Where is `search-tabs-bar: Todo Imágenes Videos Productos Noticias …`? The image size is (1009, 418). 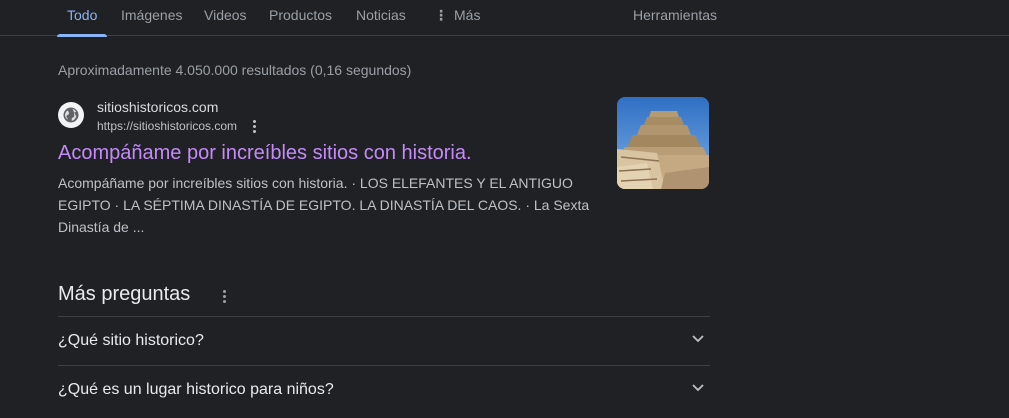 search-tabs-bar: Todo Imágenes Videos Productos Noticias … is located at coordinates (504, 18).